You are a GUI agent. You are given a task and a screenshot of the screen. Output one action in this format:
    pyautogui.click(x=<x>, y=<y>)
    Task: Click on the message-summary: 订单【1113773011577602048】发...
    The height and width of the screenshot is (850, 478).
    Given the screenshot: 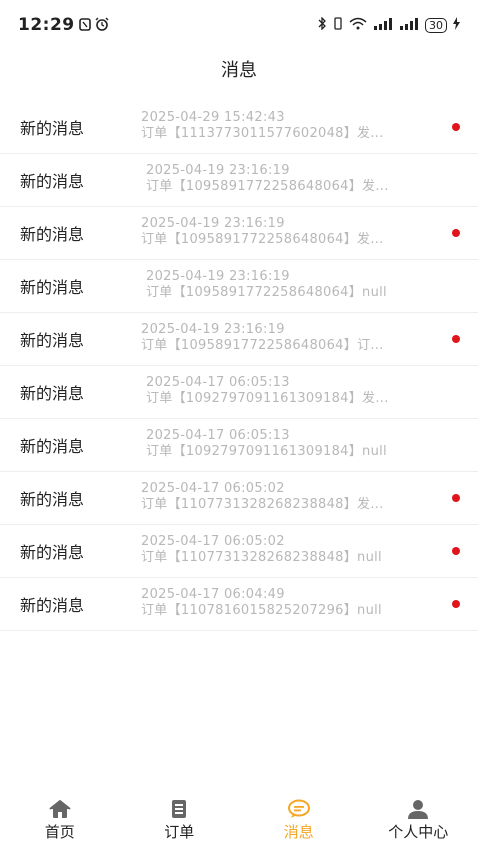 What is the action you would take?
    pyautogui.click(x=262, y=133)
    